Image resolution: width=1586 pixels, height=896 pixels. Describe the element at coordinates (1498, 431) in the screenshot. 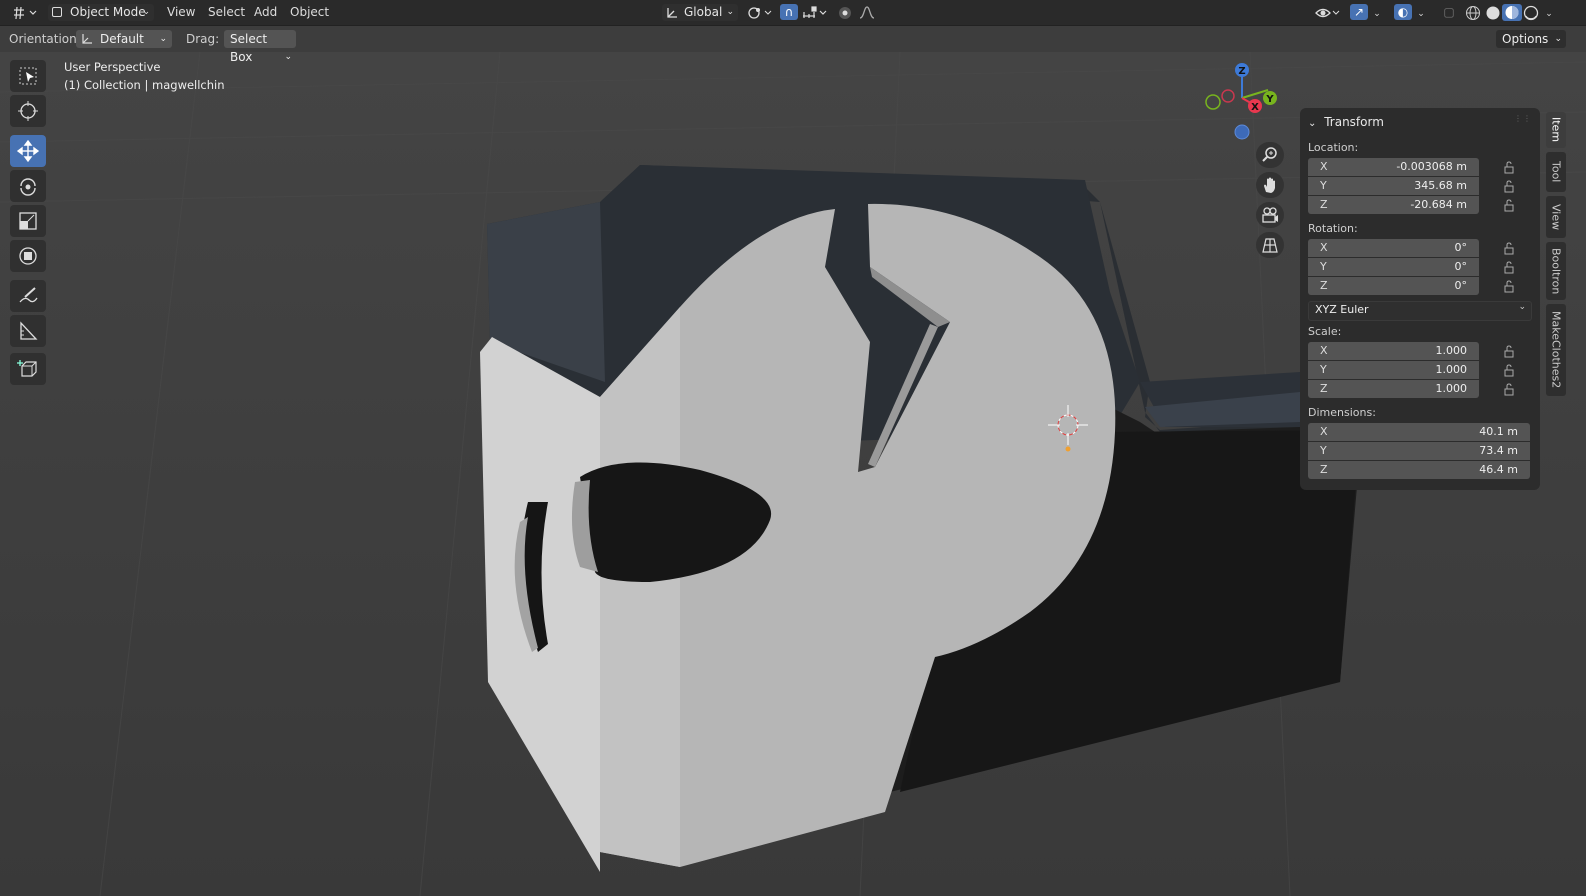

I see `field-value: 40.1 m` at that location.